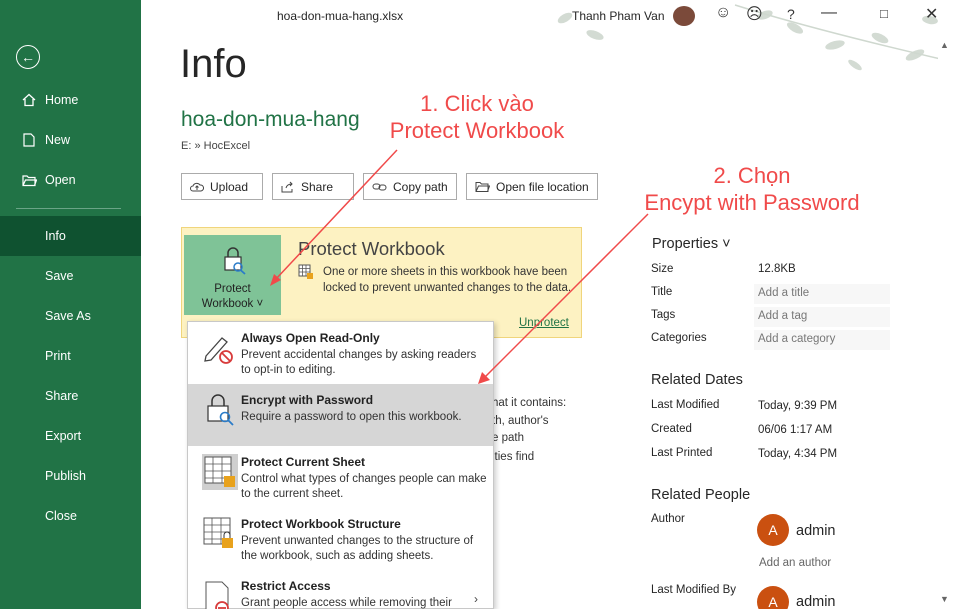 The width and height of the screenshot is (957, 609). Describe the element at coordinates (60, 180) in the screenshot. I see `sidebar-item-label: Open` at that location.